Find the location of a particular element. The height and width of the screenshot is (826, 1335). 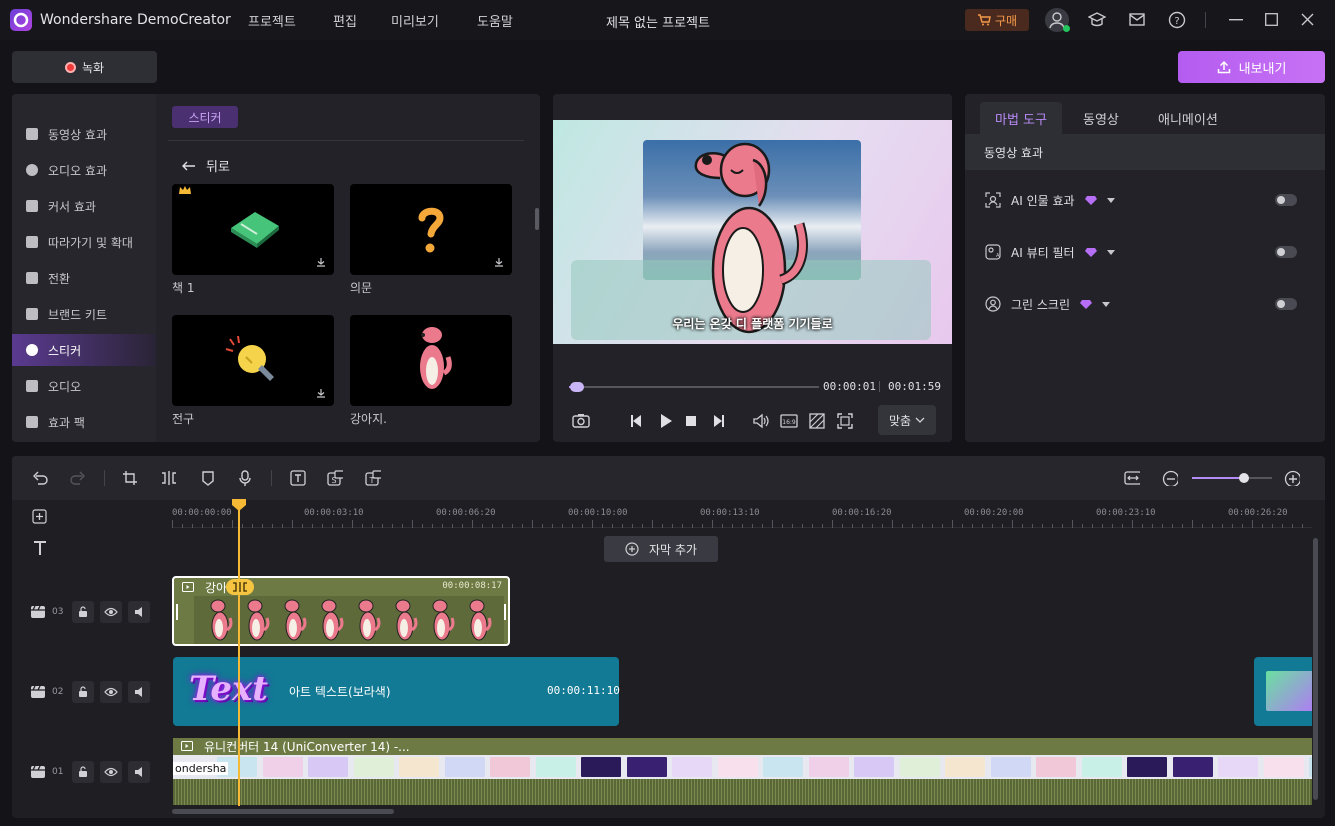

fullscreen-icon is located at coordinates (845, 421).